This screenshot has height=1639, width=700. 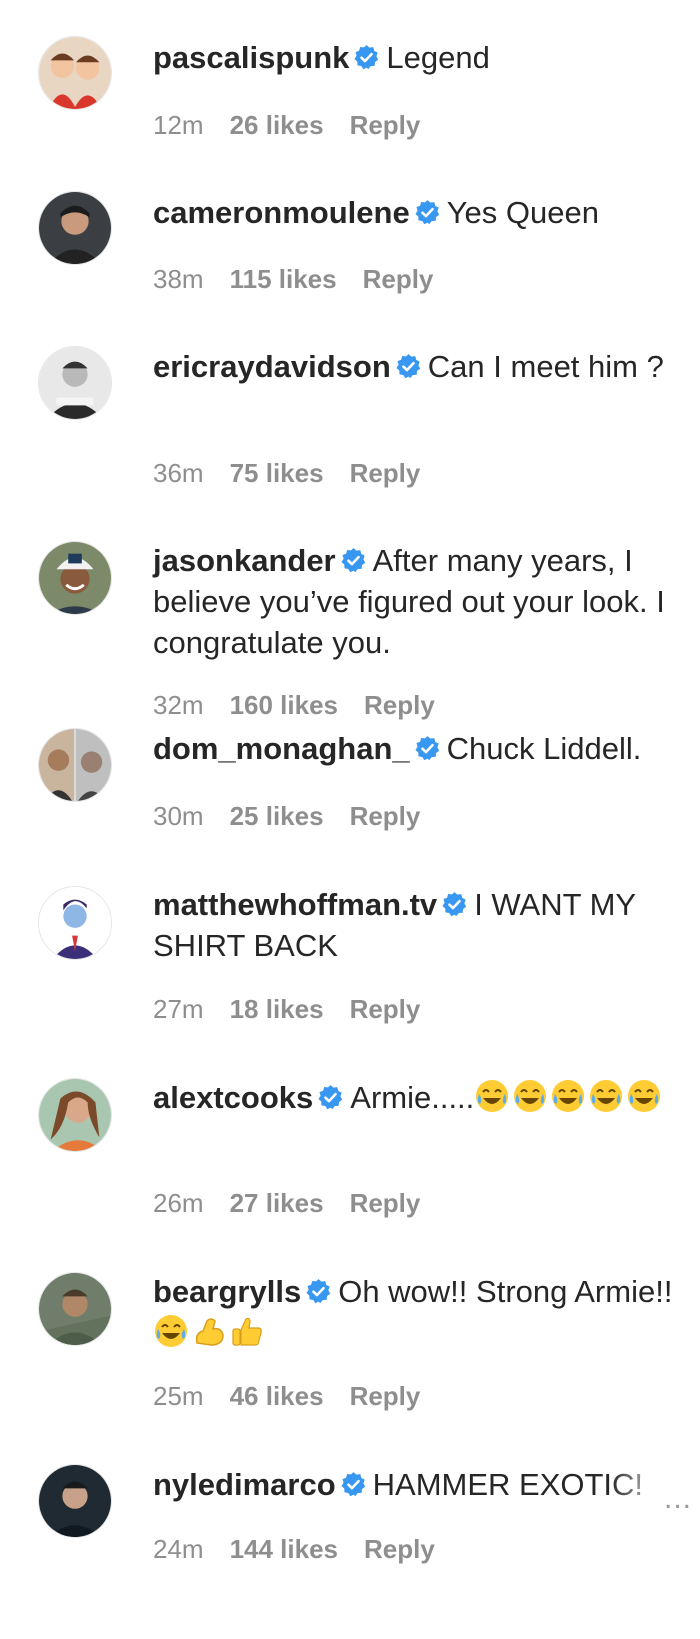 I want to click on timestamp: 30m, so click(x=178, y=816).